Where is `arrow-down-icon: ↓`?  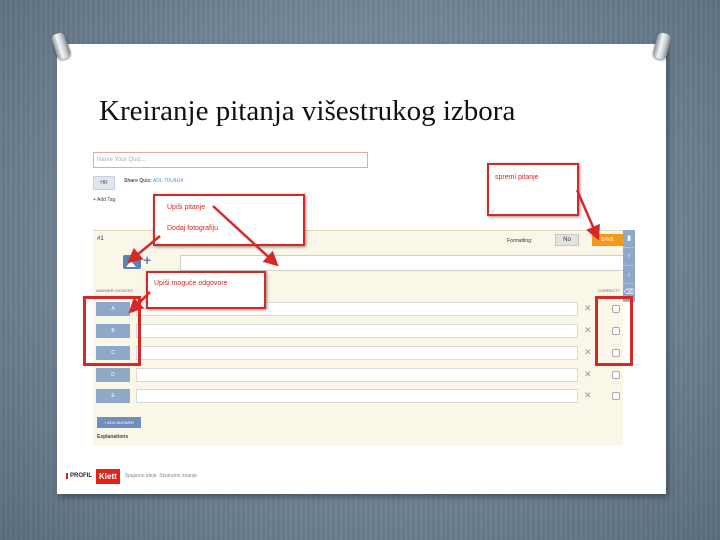
arrow-down-icon: ↓ is located at coordinates (629, 275).